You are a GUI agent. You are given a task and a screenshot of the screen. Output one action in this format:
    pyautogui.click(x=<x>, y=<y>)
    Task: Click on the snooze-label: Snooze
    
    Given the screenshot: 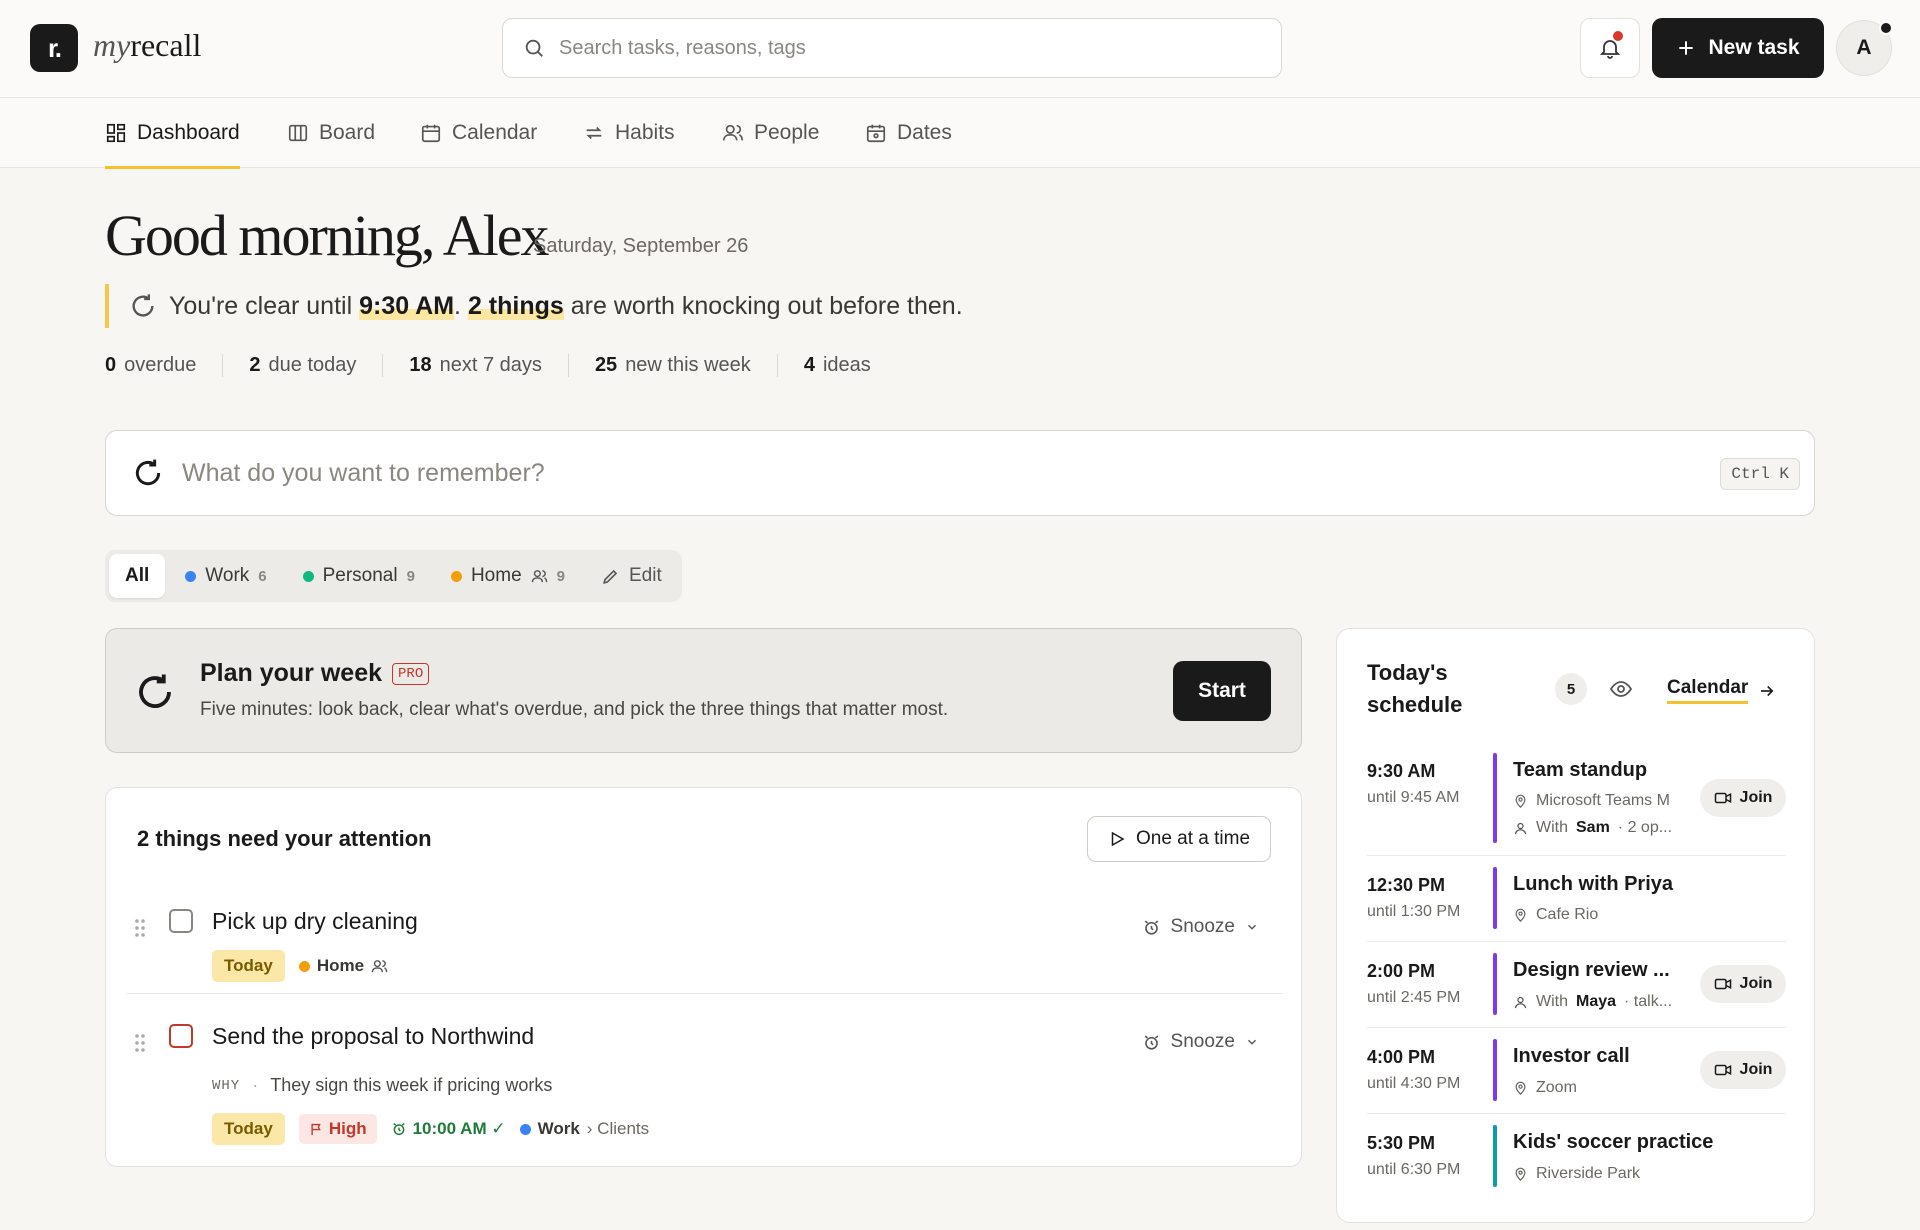 What is the action you would take?
    pyautogui.click(x=1202, y=926)
    